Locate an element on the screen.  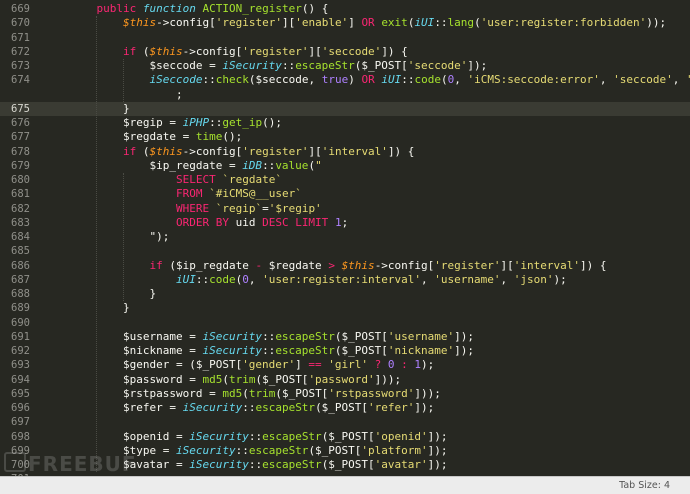
code-line: 681 FROM `#iCMS@__user` is located at coordinates (345, 194).